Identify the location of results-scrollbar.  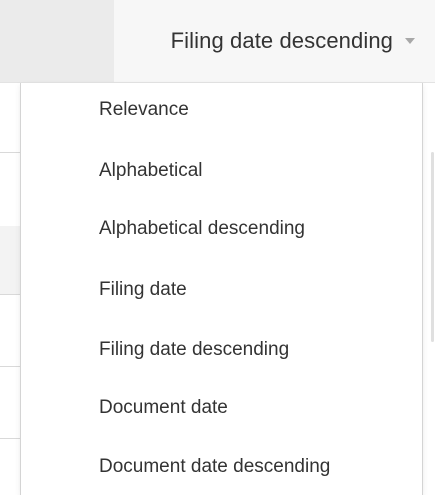
(432, 247).